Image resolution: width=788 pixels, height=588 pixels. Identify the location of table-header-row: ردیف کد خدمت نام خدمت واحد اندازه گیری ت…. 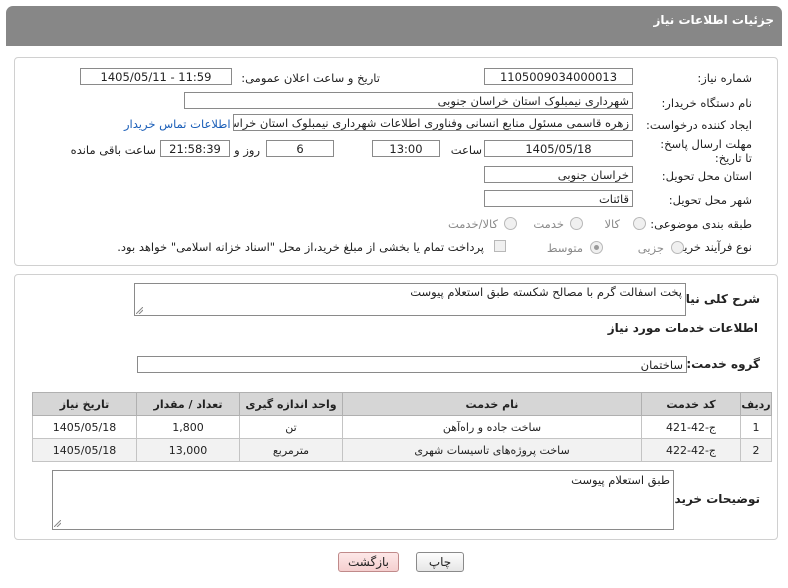
(402, 404).